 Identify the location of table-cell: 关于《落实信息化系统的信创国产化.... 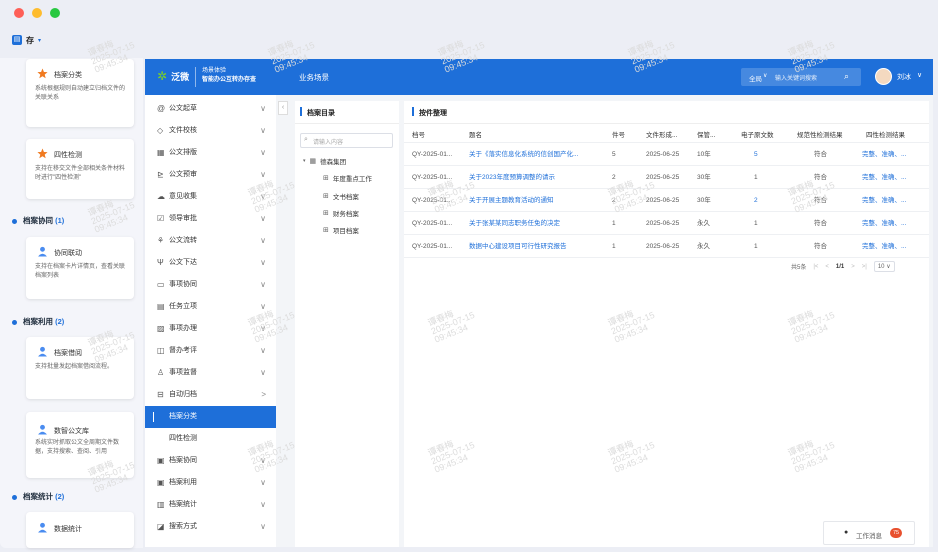
(523, 154).